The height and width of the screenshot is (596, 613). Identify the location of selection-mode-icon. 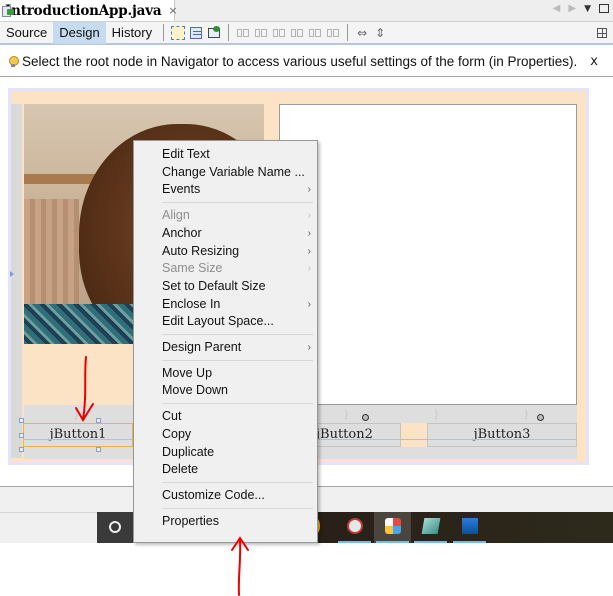
(178, 32).